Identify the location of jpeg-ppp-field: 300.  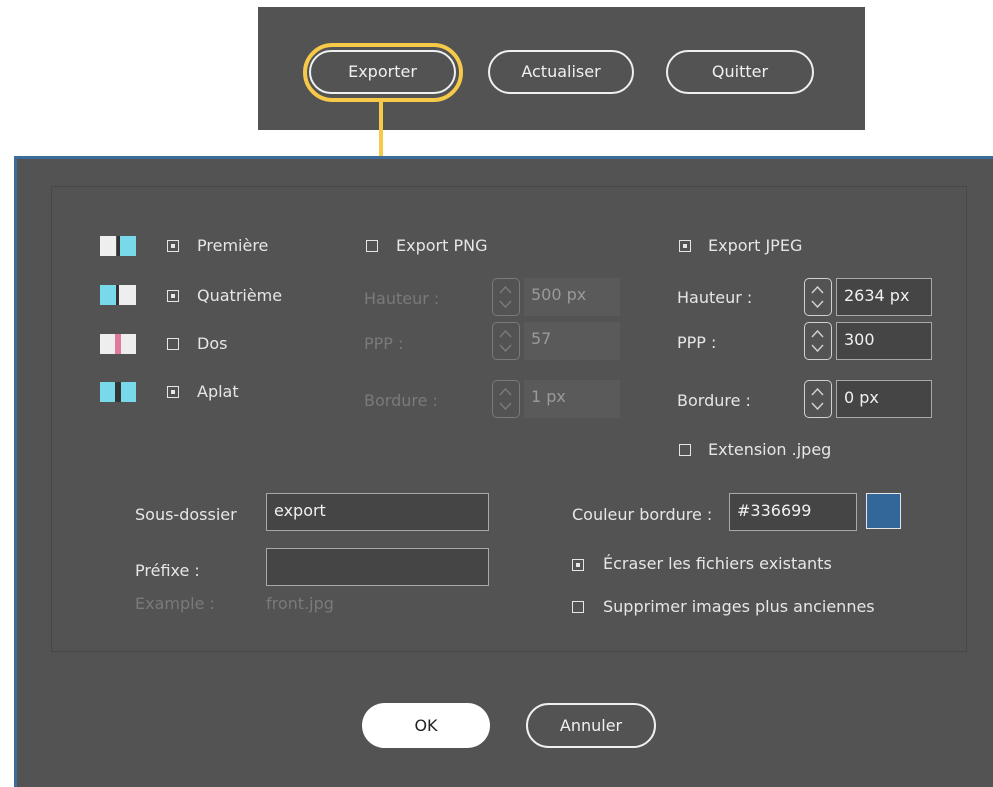
(884, 341).